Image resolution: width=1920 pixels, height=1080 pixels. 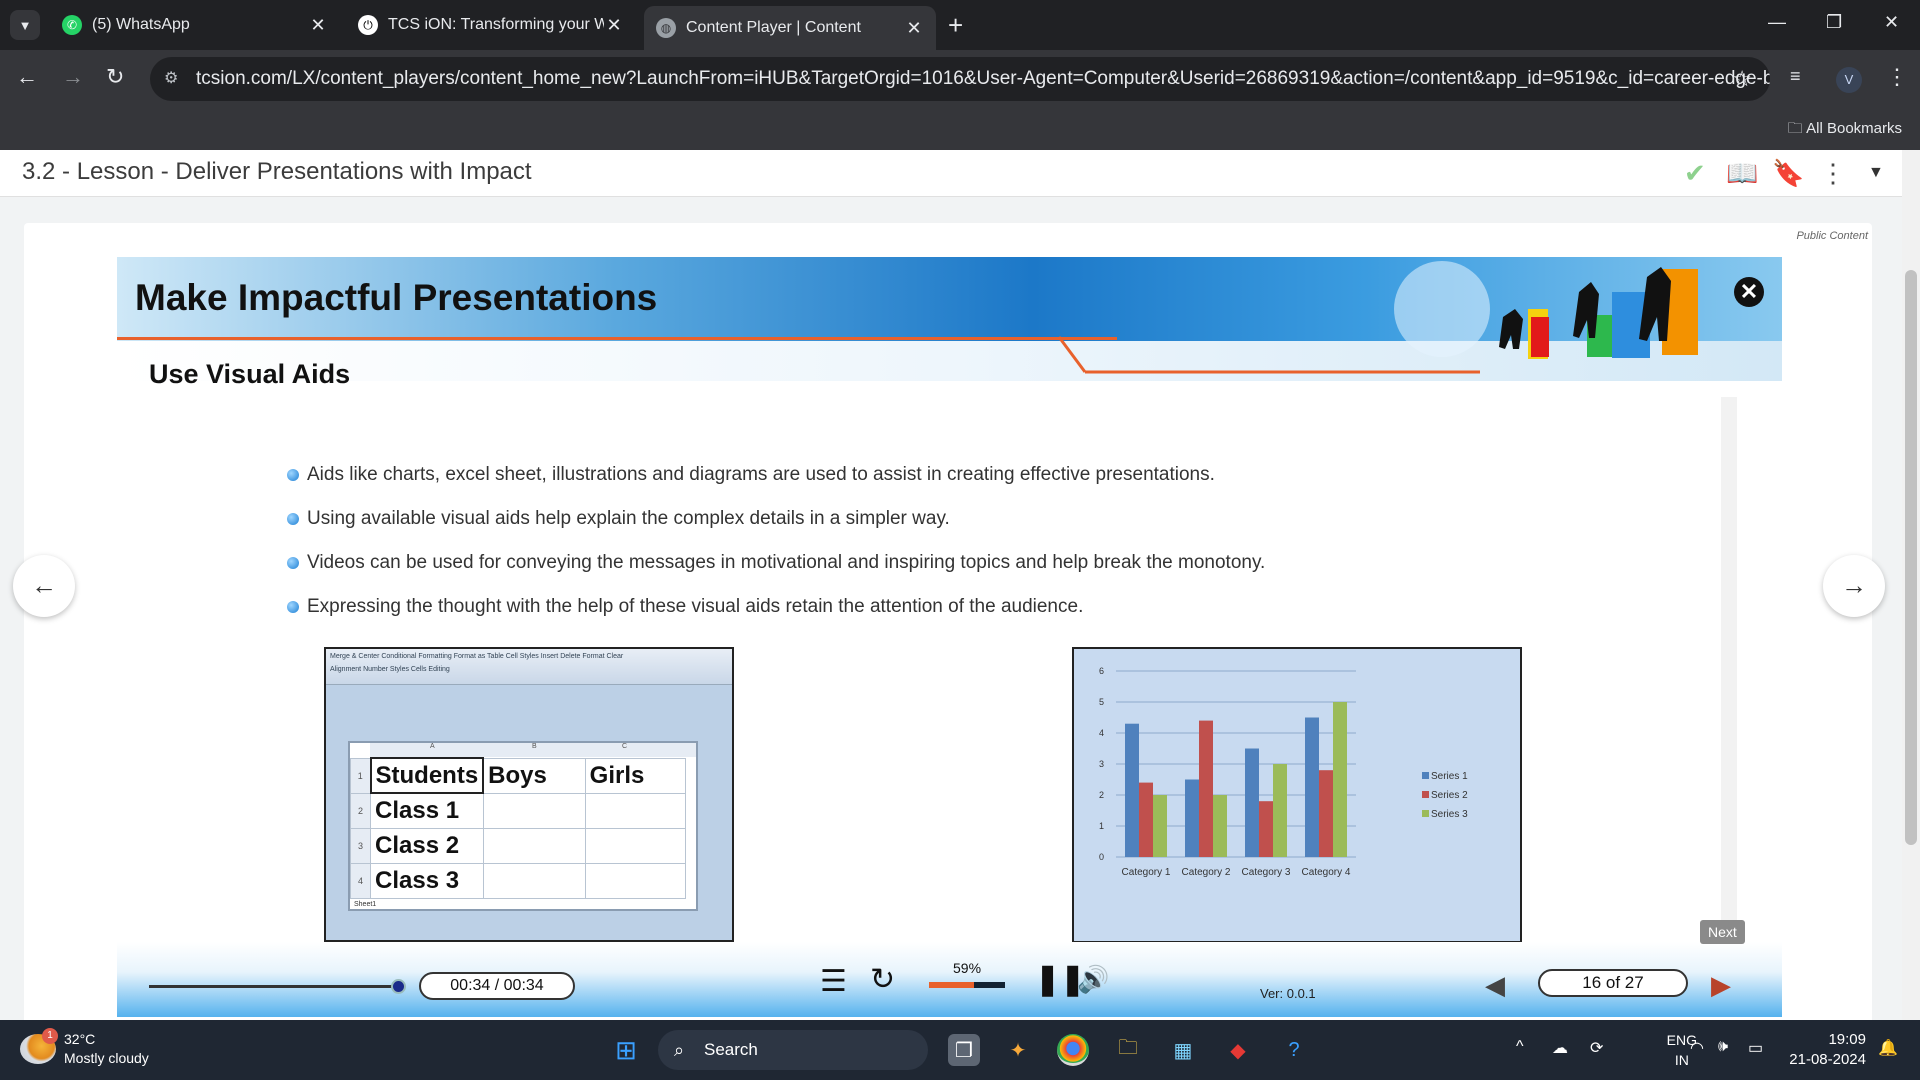 What do you see at coordinates (106, 1058) in the screenshot?
I see `weather-condition: Mostly cloudy` at bounding box center [106, 1058].